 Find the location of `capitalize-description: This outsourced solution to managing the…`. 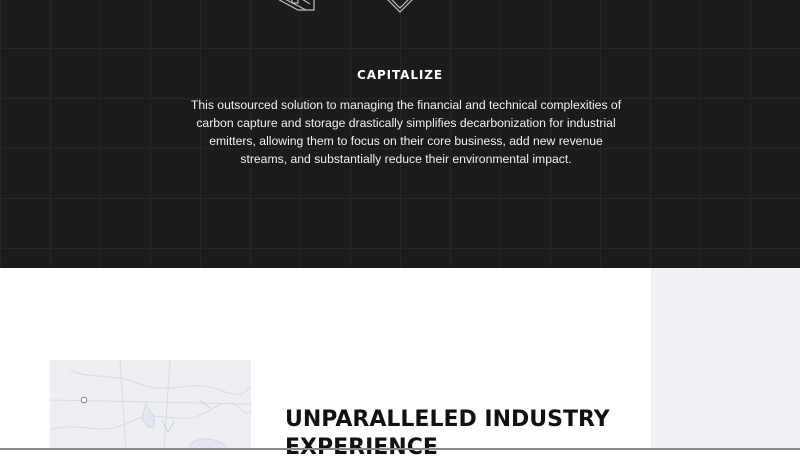

capitalize-description: This outsourced solution to managing the… is located at coordinates (406, 132).